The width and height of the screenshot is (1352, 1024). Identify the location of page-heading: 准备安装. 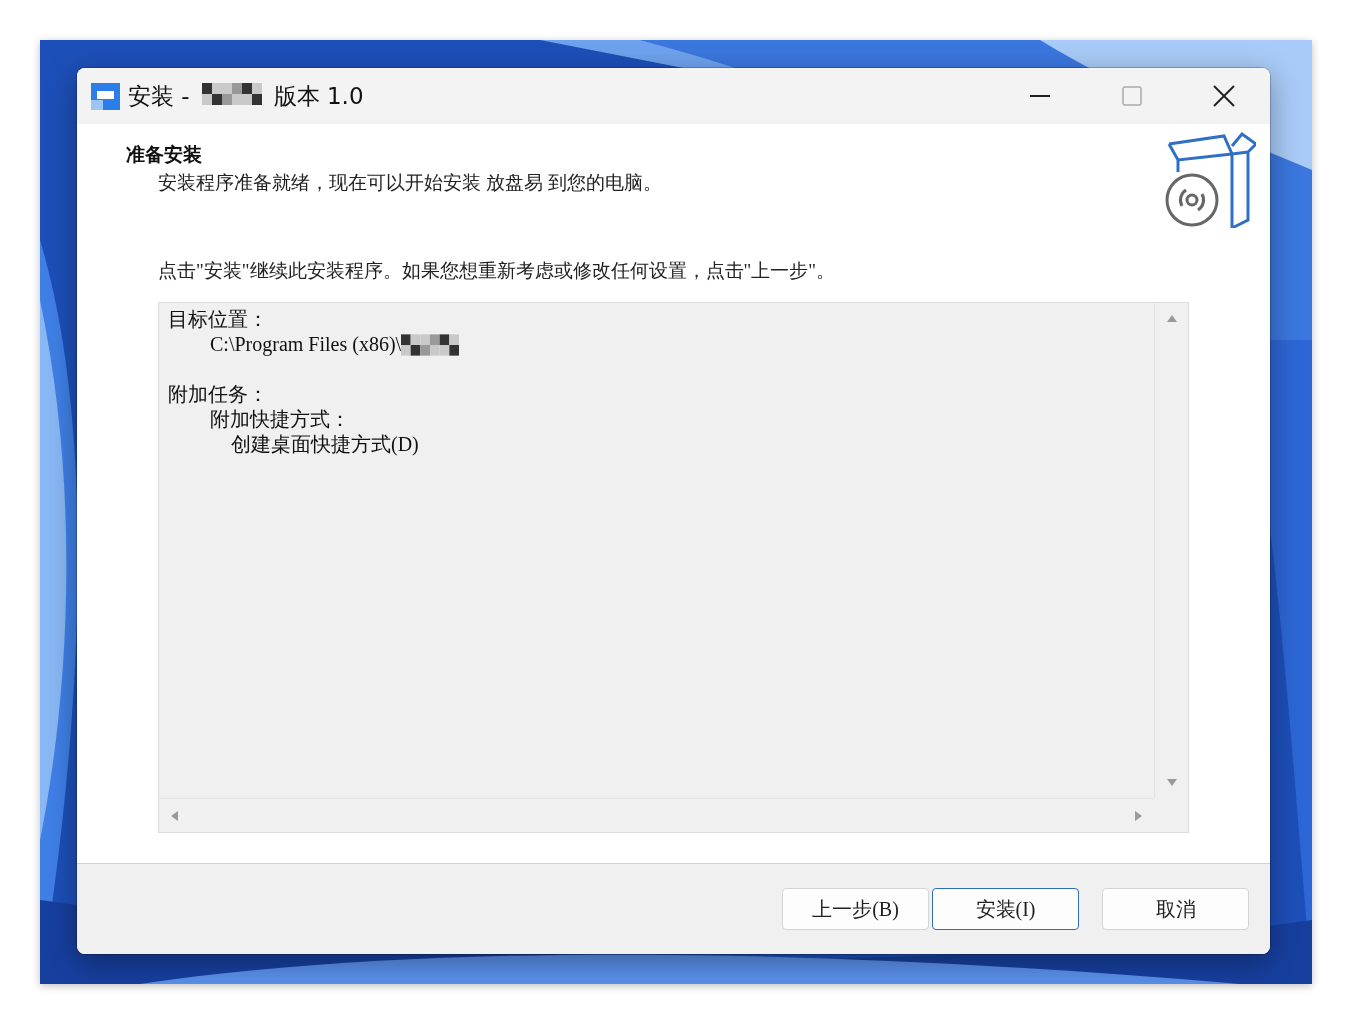
(164, 155).